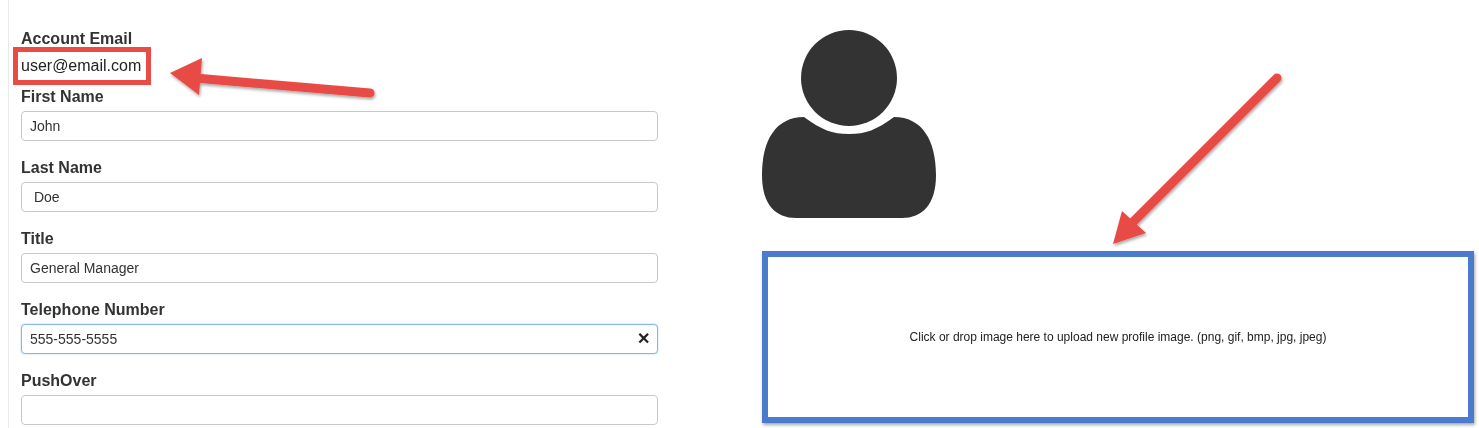  I want to click on account-email: user@email.com, so click(81, 66).